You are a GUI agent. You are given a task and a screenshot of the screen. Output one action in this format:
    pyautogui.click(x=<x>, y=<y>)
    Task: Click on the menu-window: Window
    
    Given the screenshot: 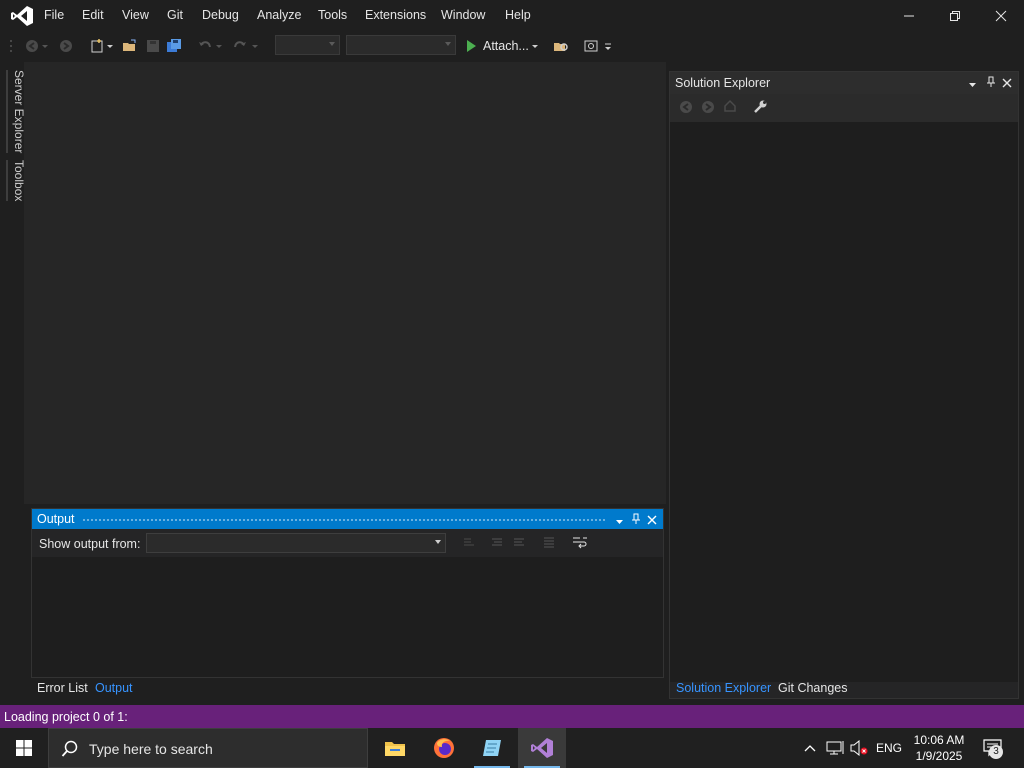 What is the action you would take?
    pyautogui.click(x=463, y=15)
    